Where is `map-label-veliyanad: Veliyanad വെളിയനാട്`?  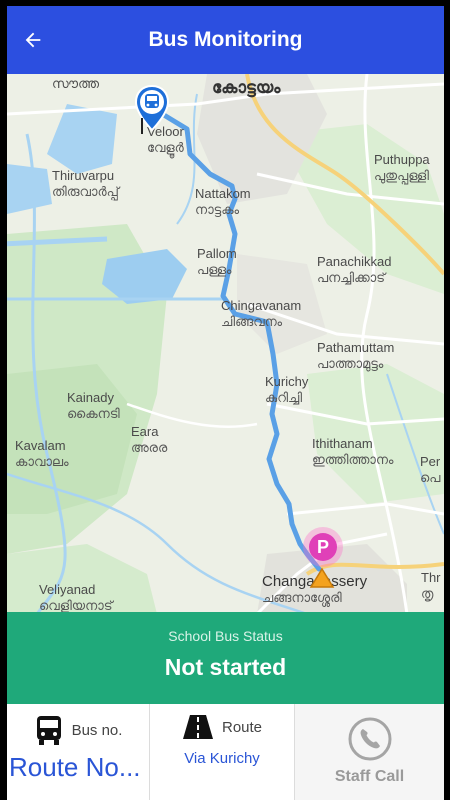 map-label-veliyanad: Veliyanad വെളിയനാട് is located at coordinates (76, 597).